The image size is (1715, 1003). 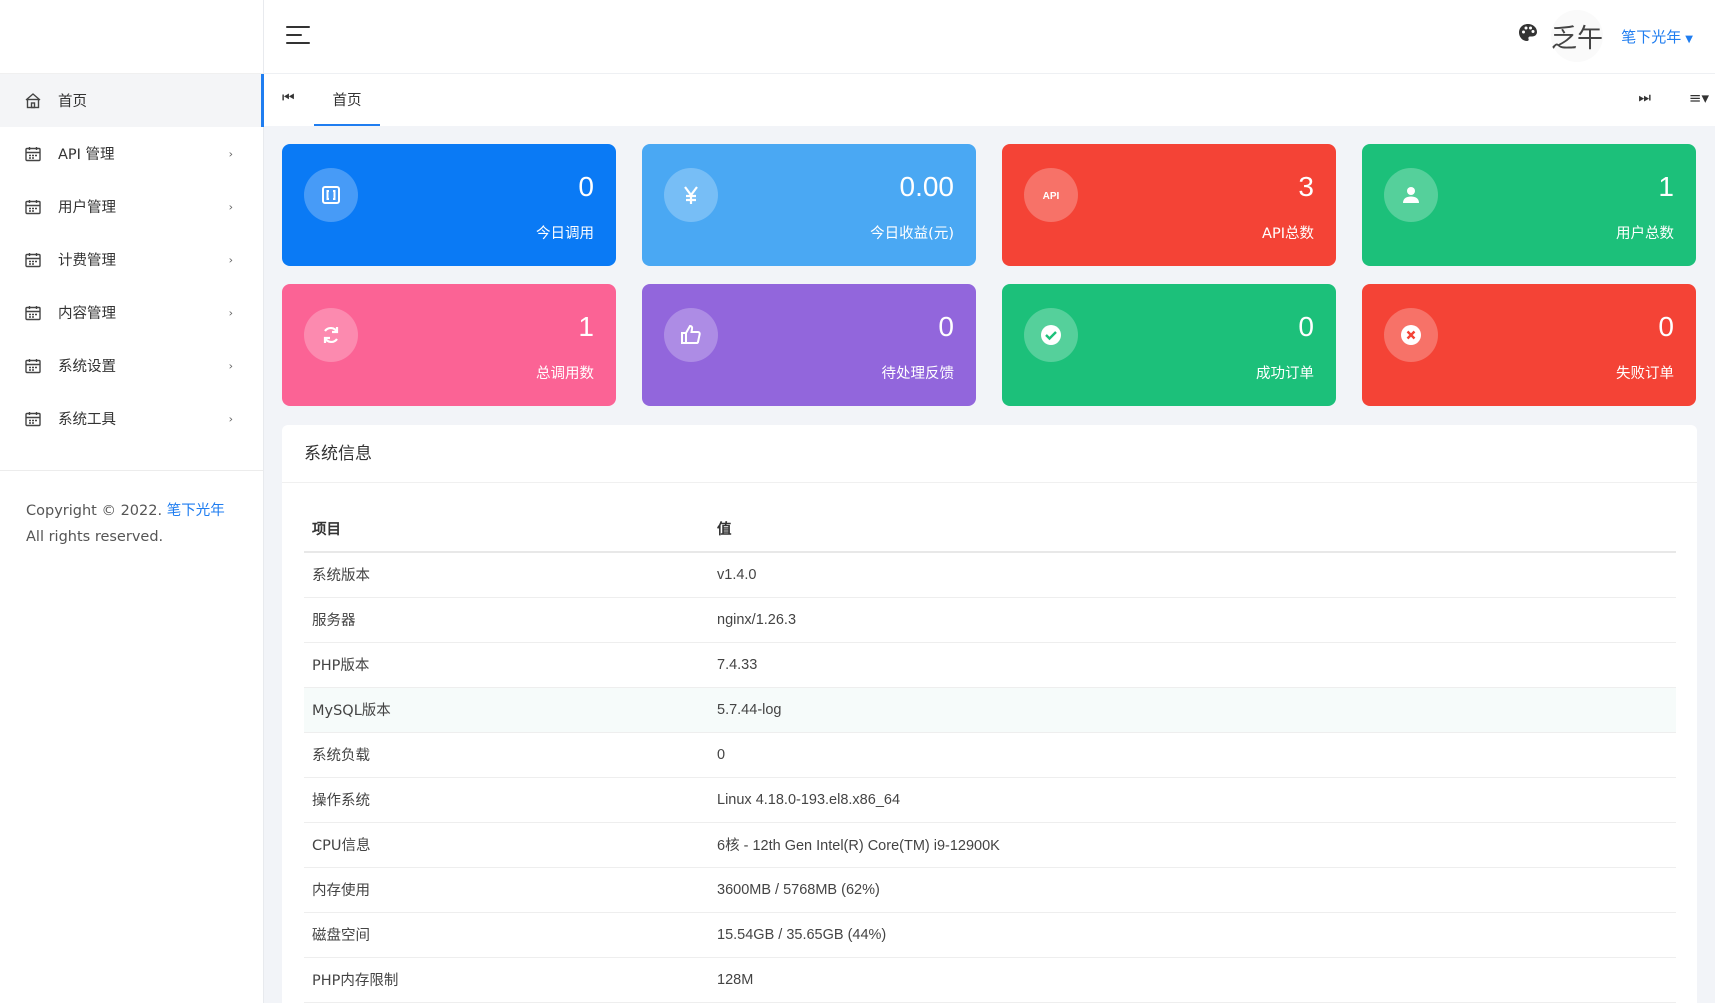 I want to click on stat-card-label: 成功订单, so click(x=1285, y=374).